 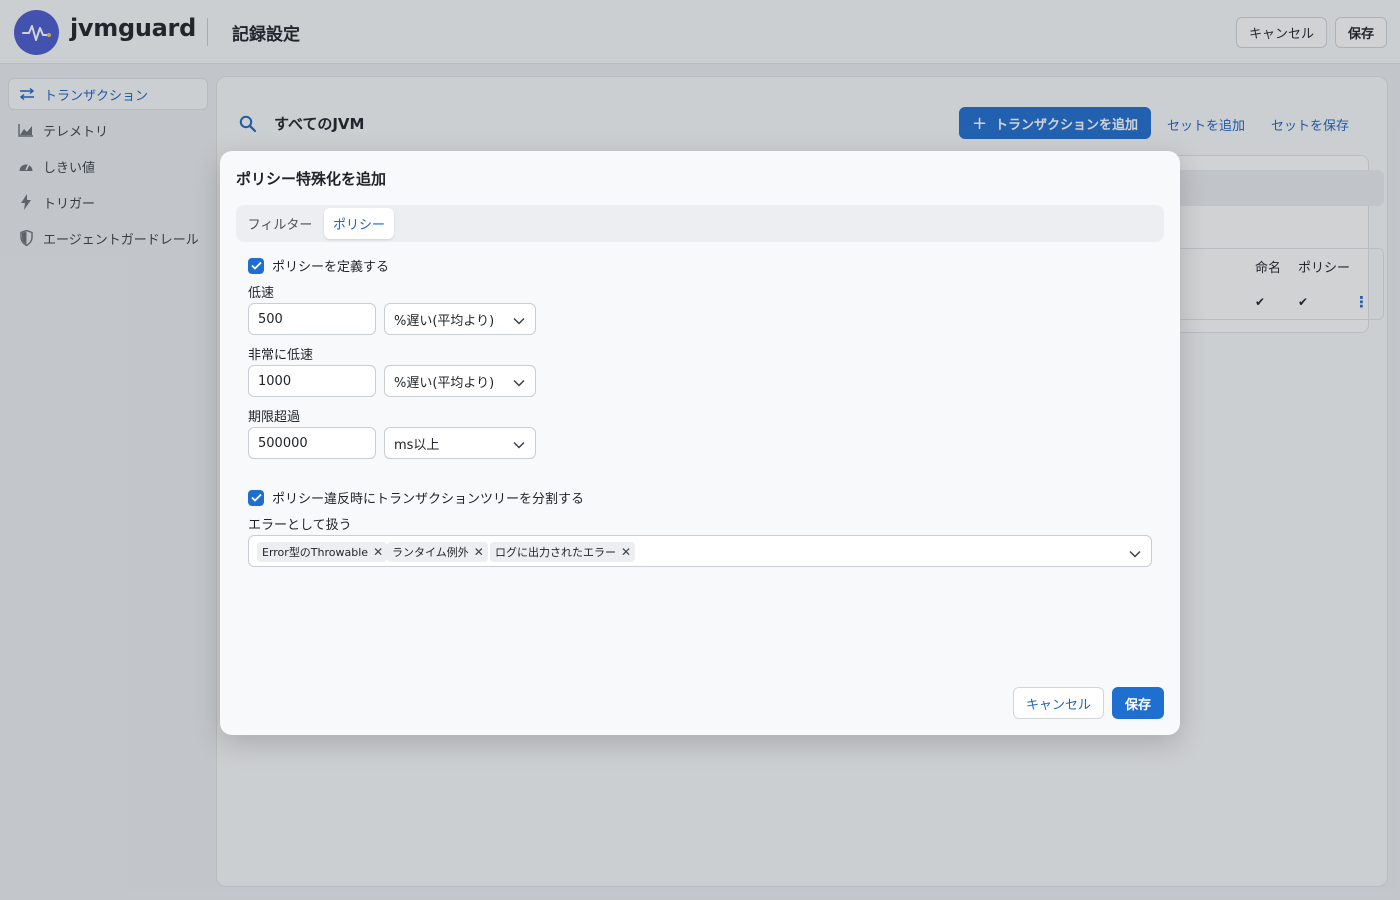 I want to click on slow-unit-select: %遅い(平均より), so click(x=460, y=319).